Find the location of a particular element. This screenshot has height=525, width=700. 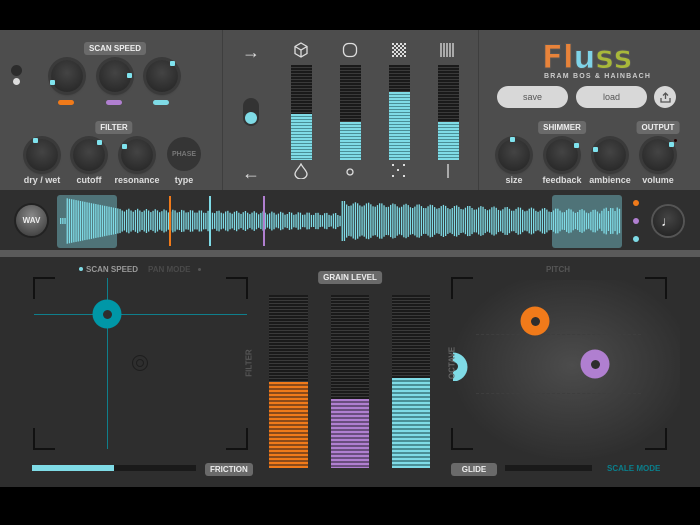

scan-speed-dot is located at coordinates (81, 269).